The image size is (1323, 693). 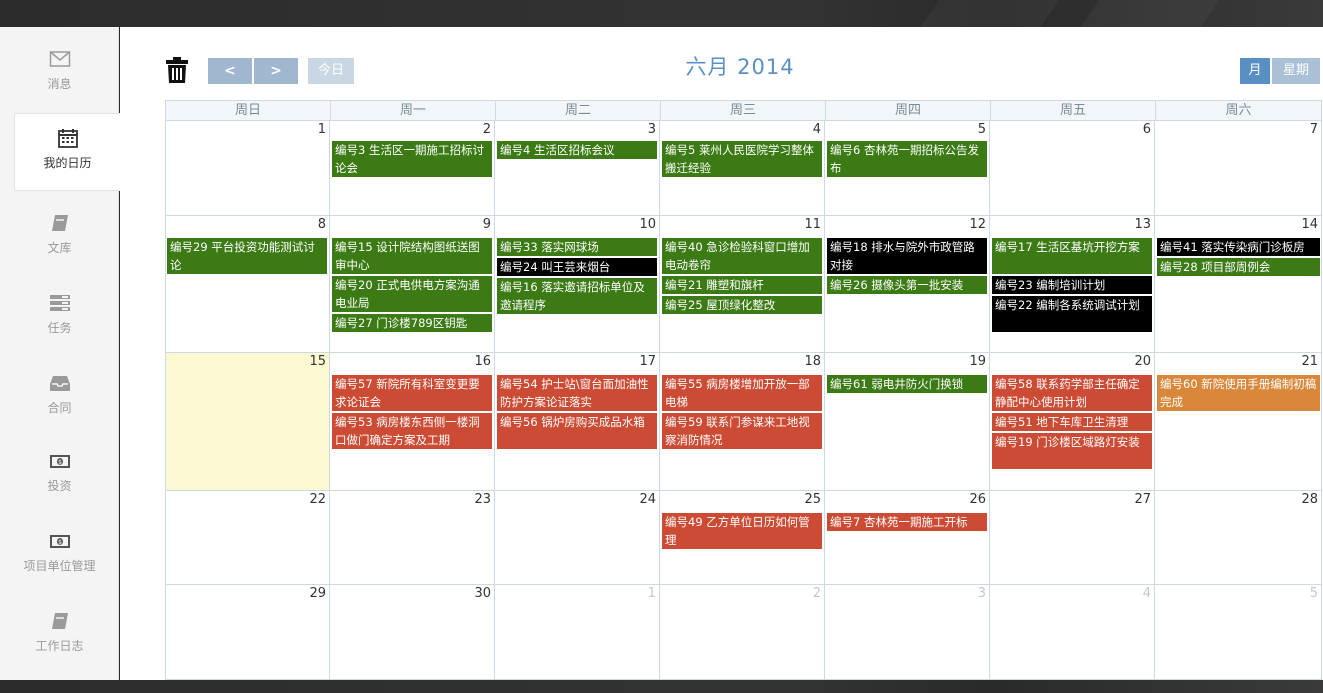 What do you see at coordinates (59, 556) in the screenshot?
I see `sidebar-item-project-units: $ 项目单位管理` at bounding box center [59, 556].